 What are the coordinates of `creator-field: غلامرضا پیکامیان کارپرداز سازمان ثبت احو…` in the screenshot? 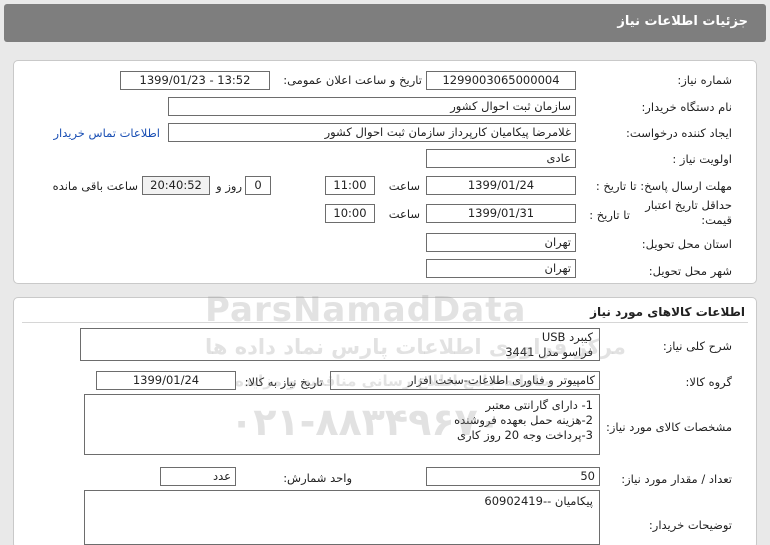 It's located at (372, 132).